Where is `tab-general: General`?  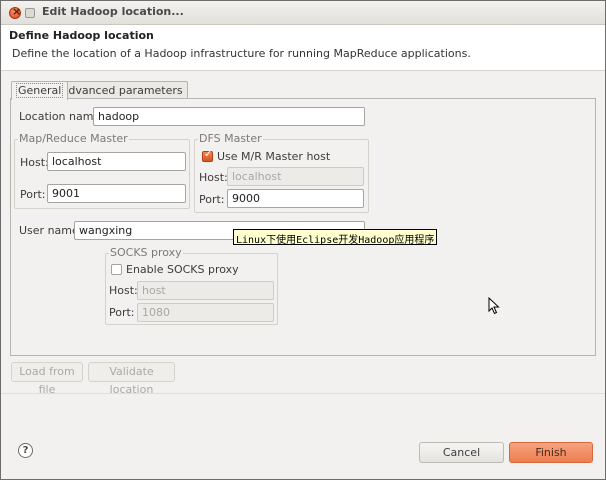 tab-general: General is located at coordinates (40, 90).